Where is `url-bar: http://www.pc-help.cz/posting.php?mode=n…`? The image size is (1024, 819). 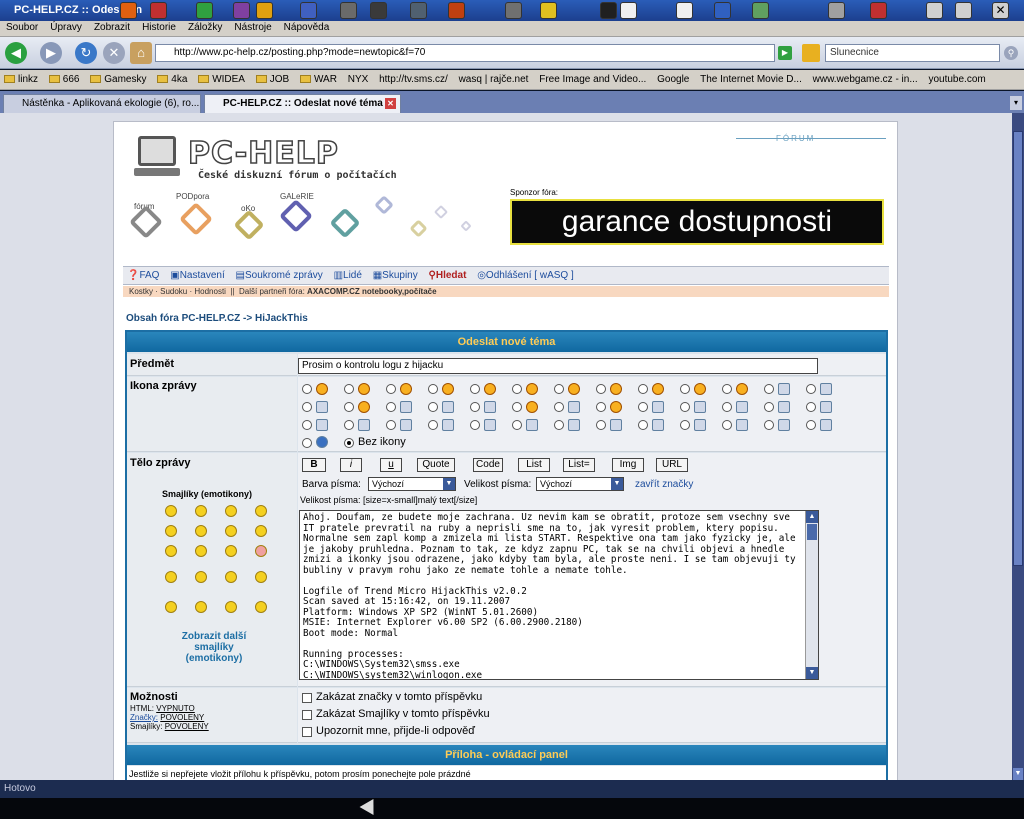
url-bar: http://www.pc-help.cz/posting.php?mode=n… is located at coordinates (465, 53).